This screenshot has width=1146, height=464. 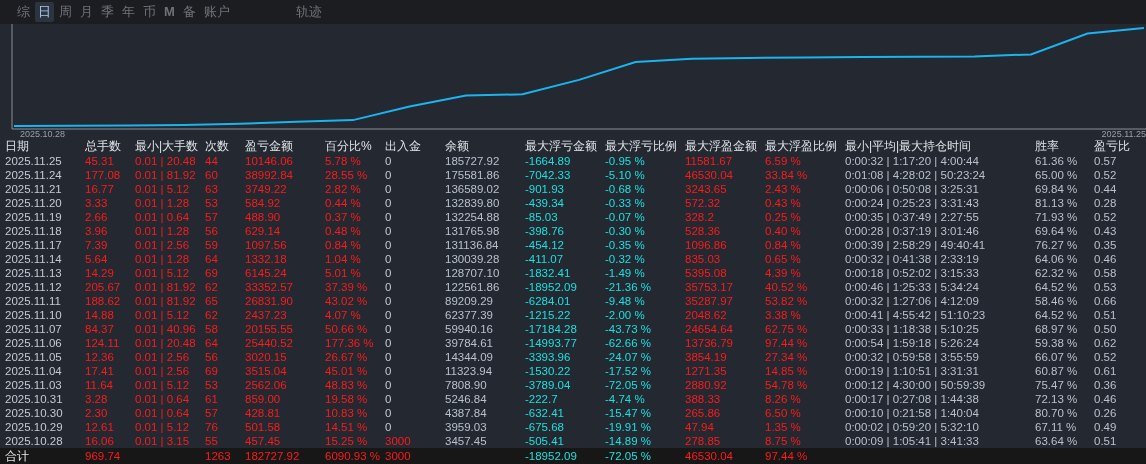 What do you see at coordinates (65, 12) in the screenshot?
I see `period-tab: 周` at bounding box center [65, 12].